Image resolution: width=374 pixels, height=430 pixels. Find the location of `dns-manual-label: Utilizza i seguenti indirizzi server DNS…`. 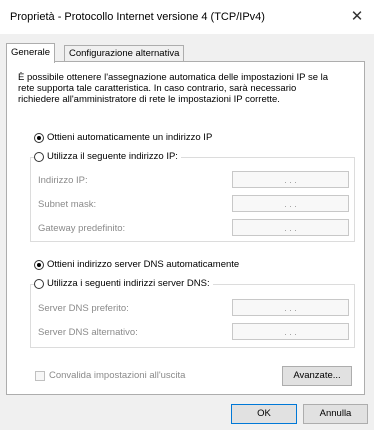

dns-manual-label: Utilizza i seguenti indirizzi server DNS… is located at coordinates (128, 283).